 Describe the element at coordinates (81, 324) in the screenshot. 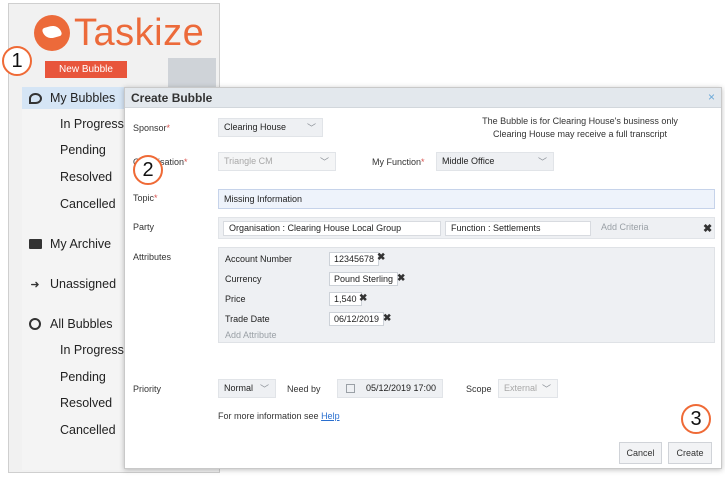

I see `sidebar-item-label: All Bubbles` at that location.